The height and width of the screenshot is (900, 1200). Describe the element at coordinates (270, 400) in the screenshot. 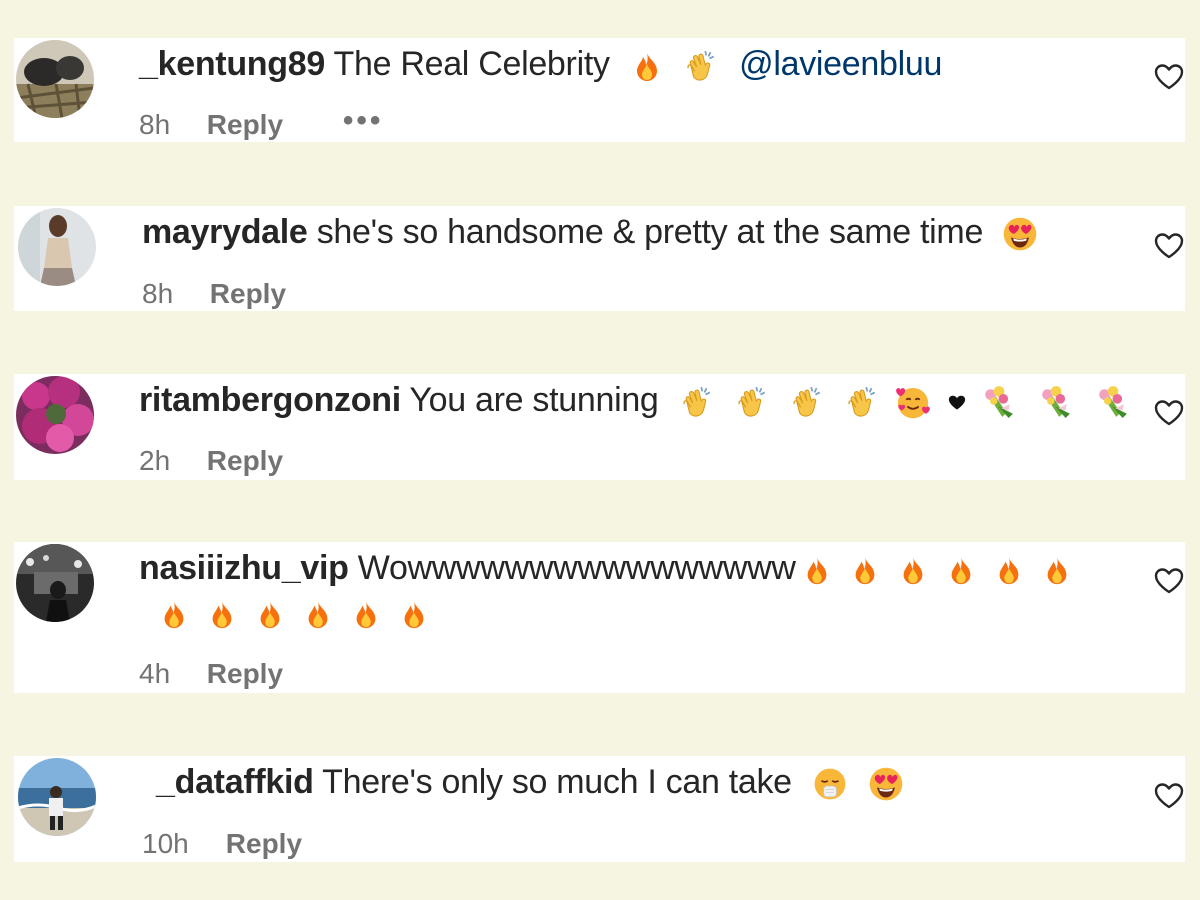

I see `username: ritambergonzoni` at that location.